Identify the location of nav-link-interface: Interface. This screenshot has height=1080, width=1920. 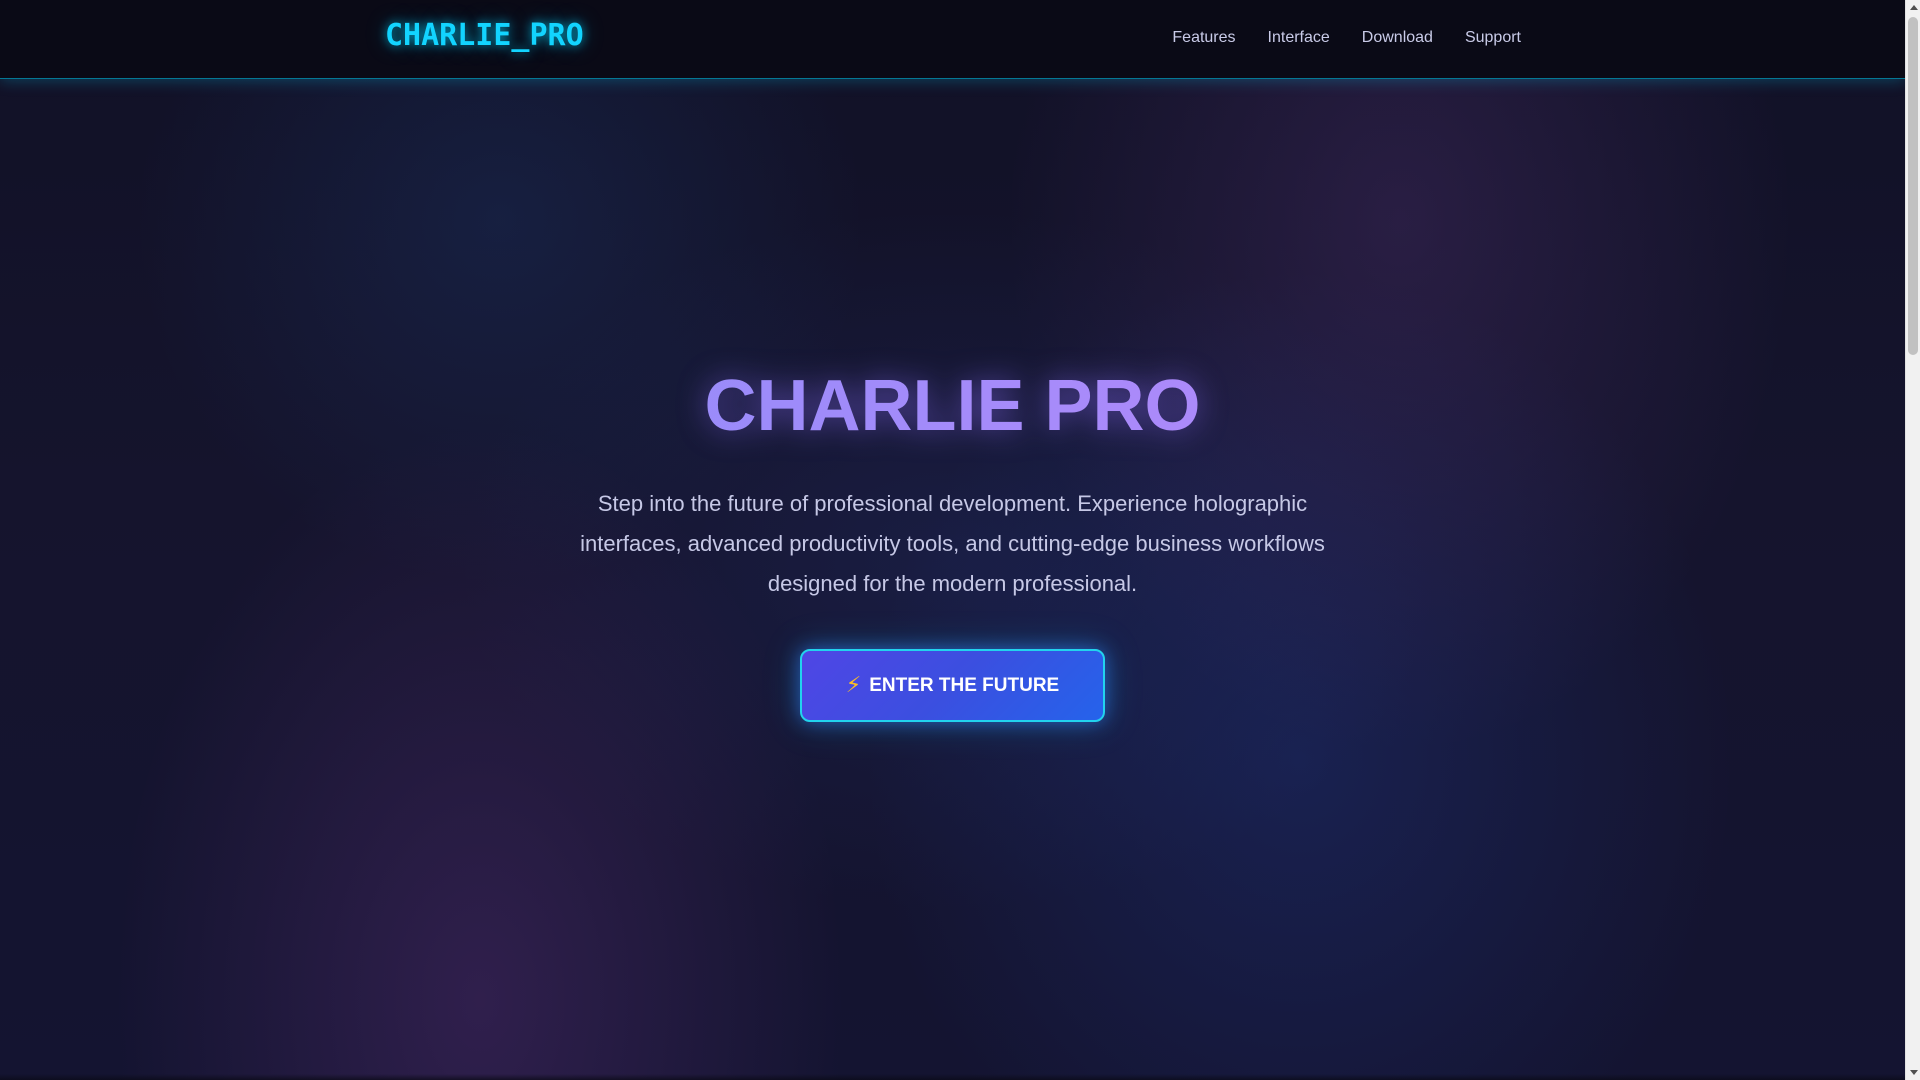
(1299, 38).